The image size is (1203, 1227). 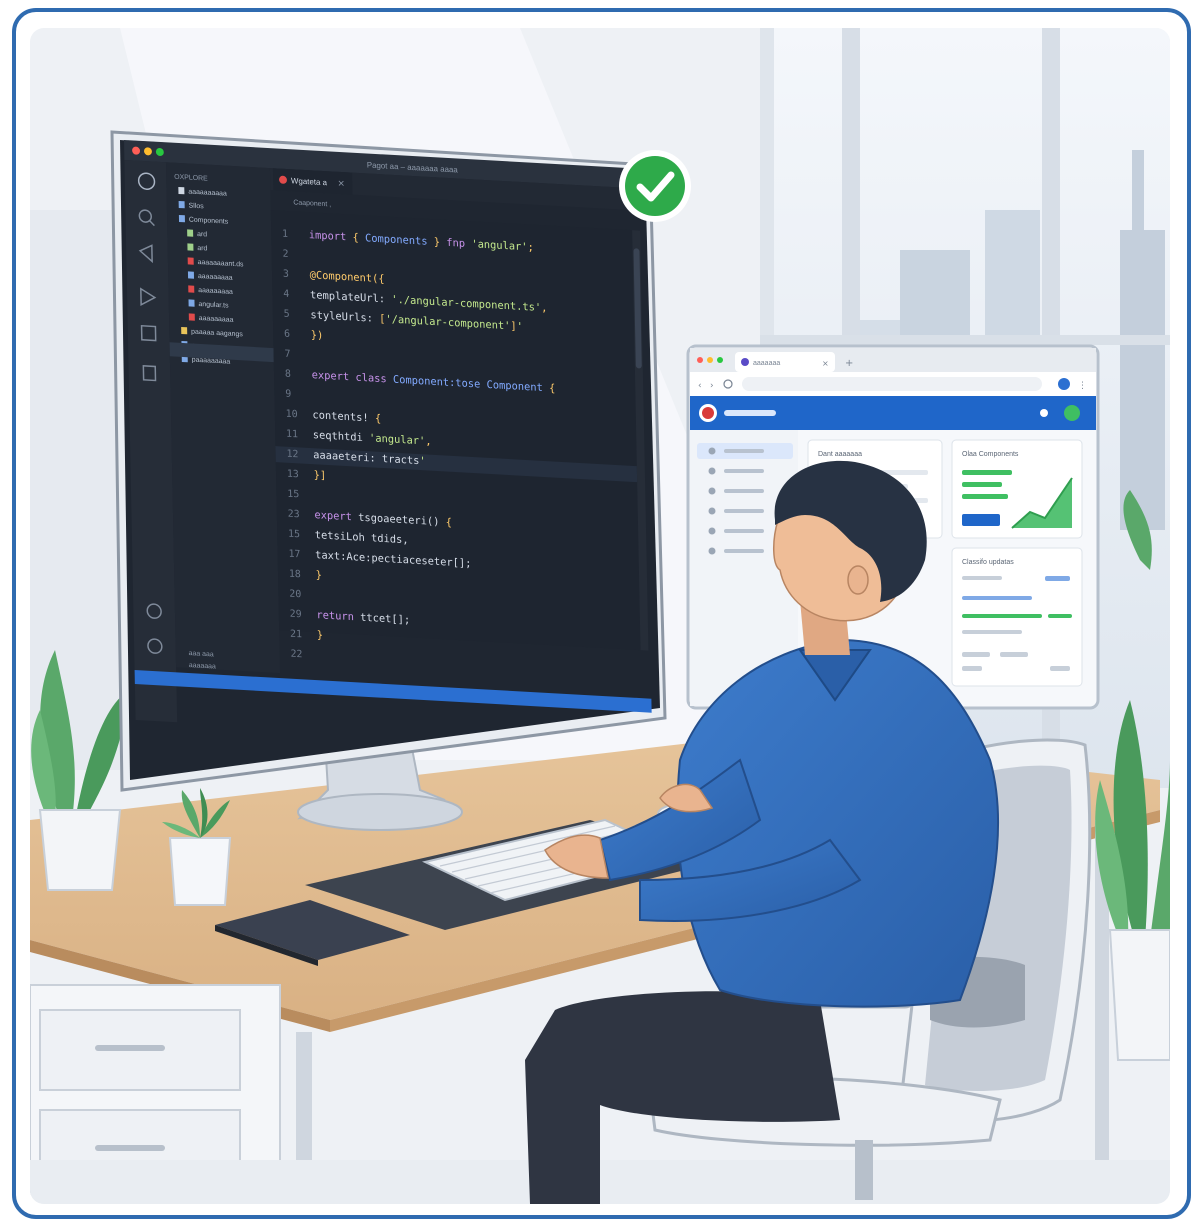 I want to click on line-number: 21, so click(x=296, y=635).